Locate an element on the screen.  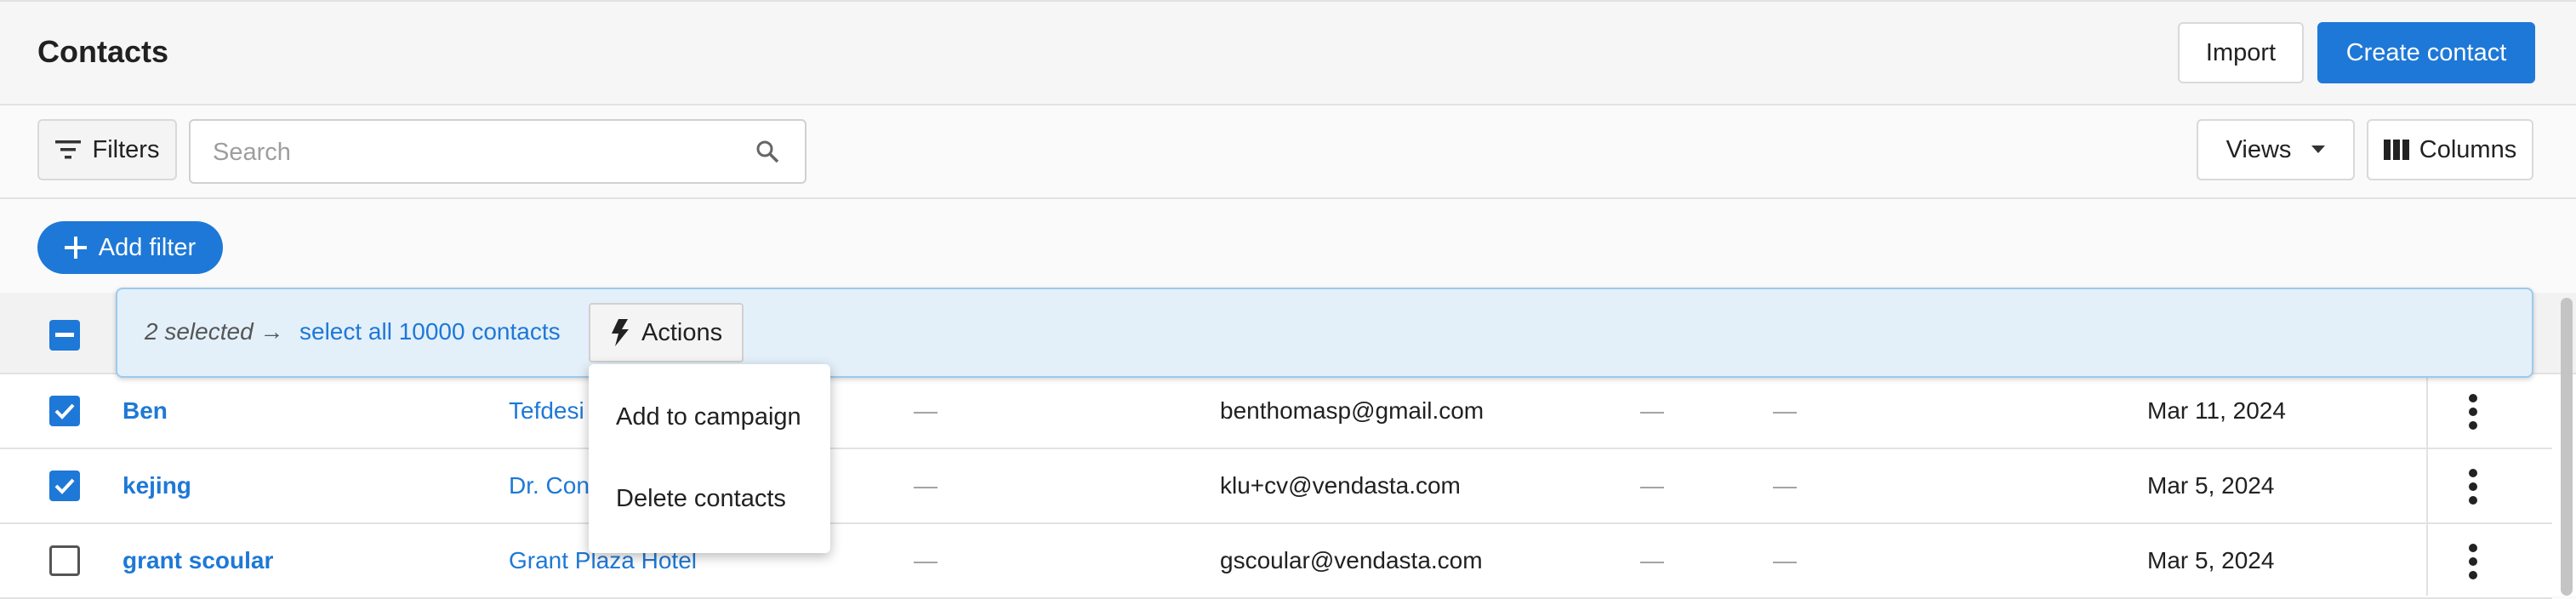
row-actions-divider is located at coordinates (2427, 485).